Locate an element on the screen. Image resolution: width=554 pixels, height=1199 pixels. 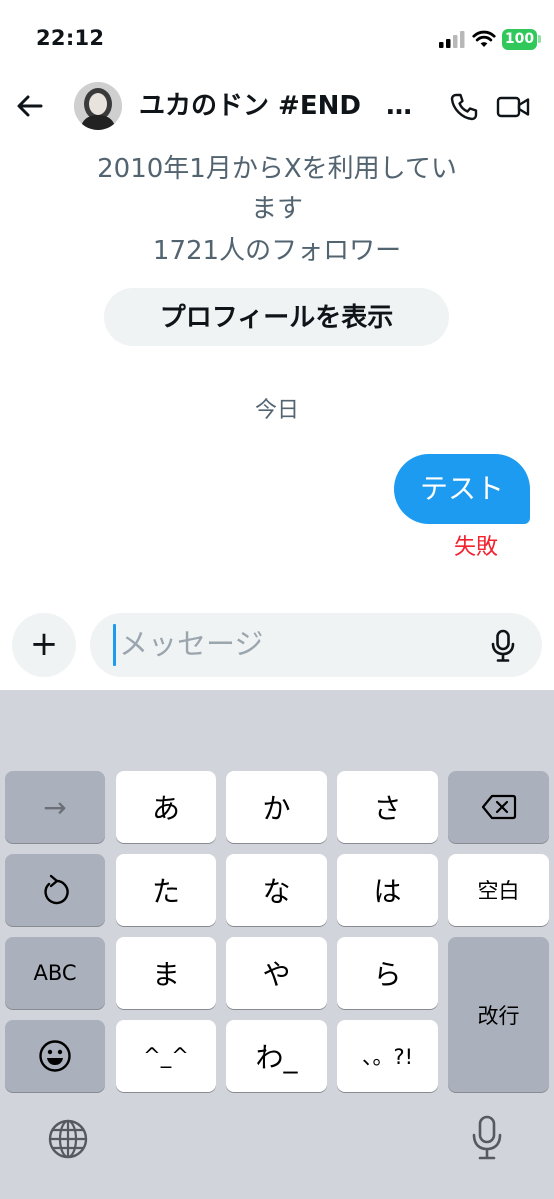
battery-indicator: 100 is located at coordinates (519, 39).